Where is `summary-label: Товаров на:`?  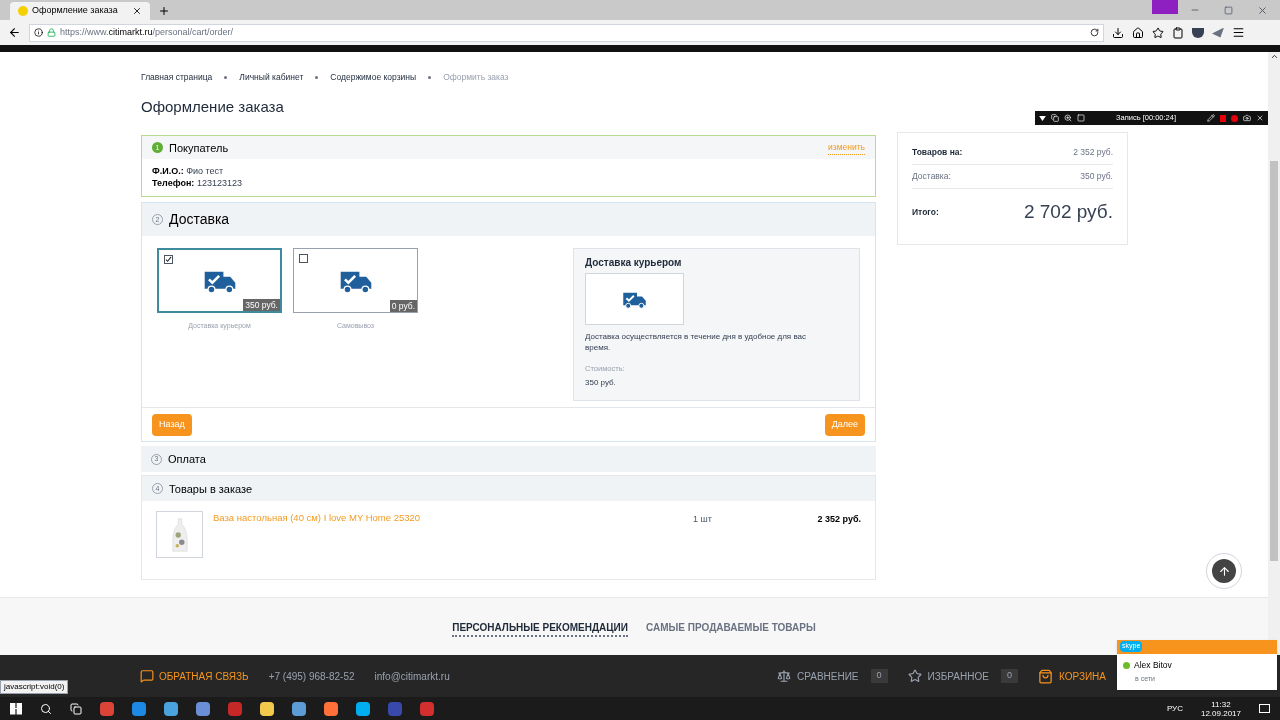 summary-label: Товаров на: is located at coordinates (937, 152).